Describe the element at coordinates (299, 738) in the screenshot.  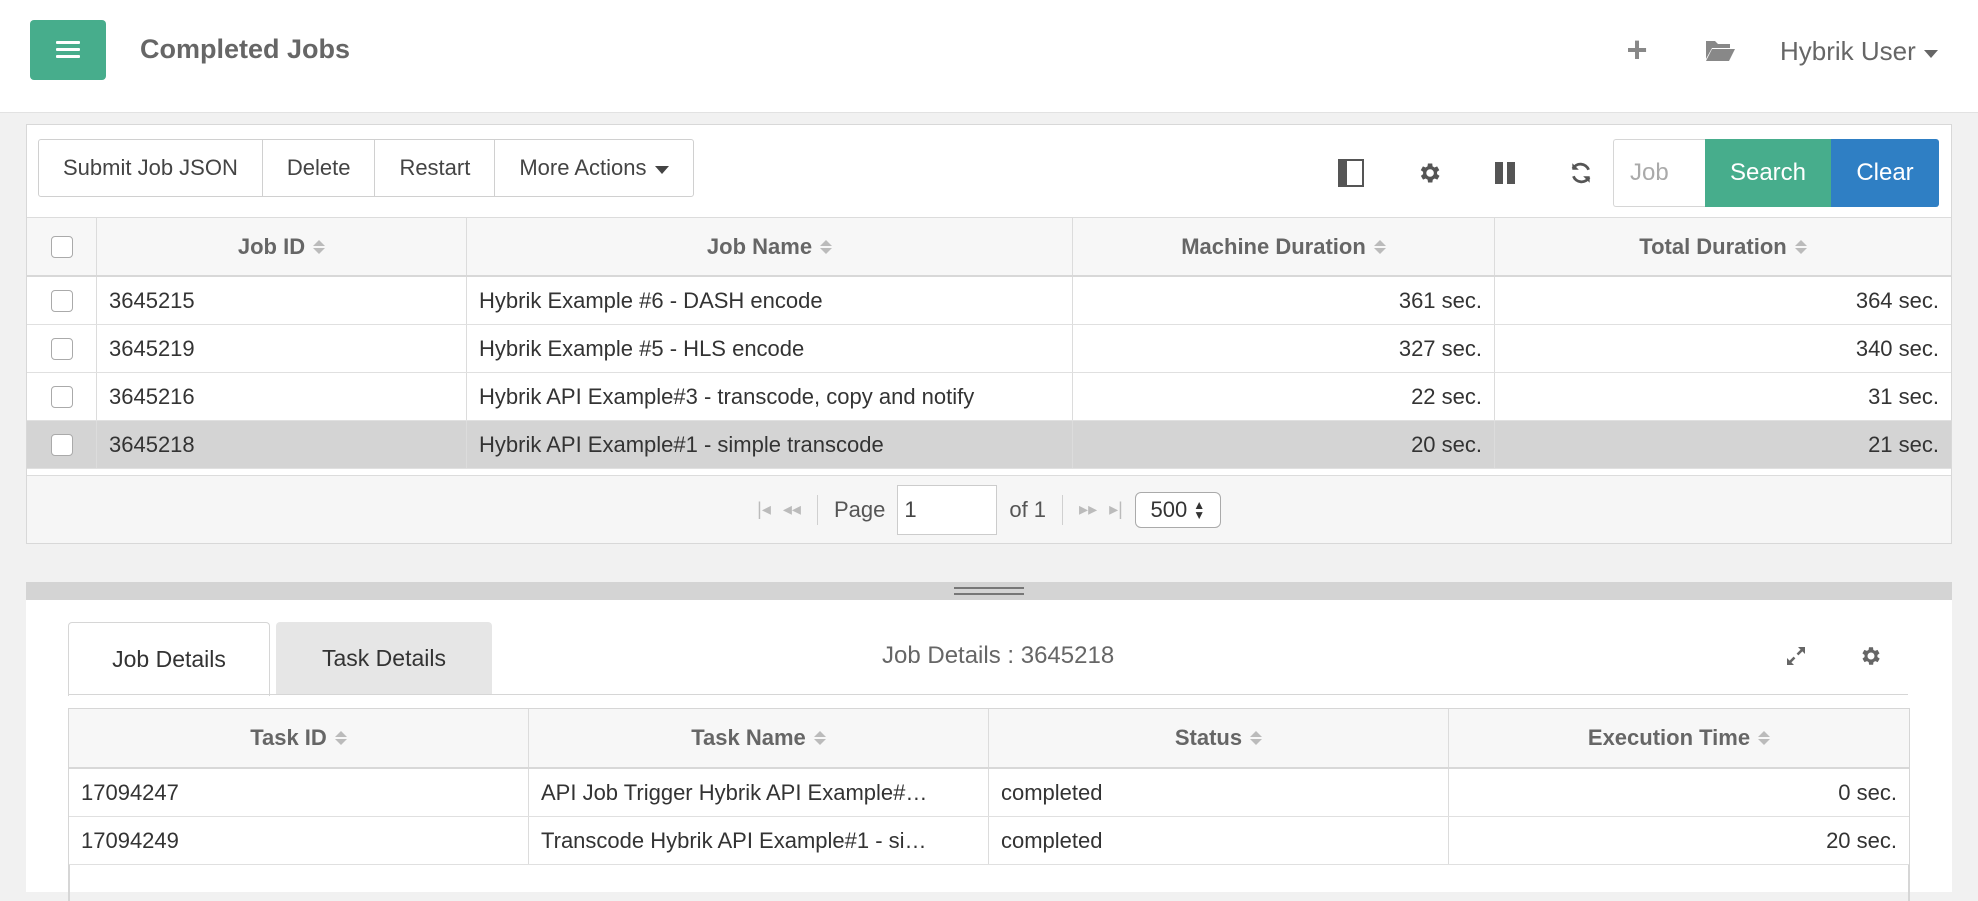
I see `column-header-task-id: Task ID` at that location.